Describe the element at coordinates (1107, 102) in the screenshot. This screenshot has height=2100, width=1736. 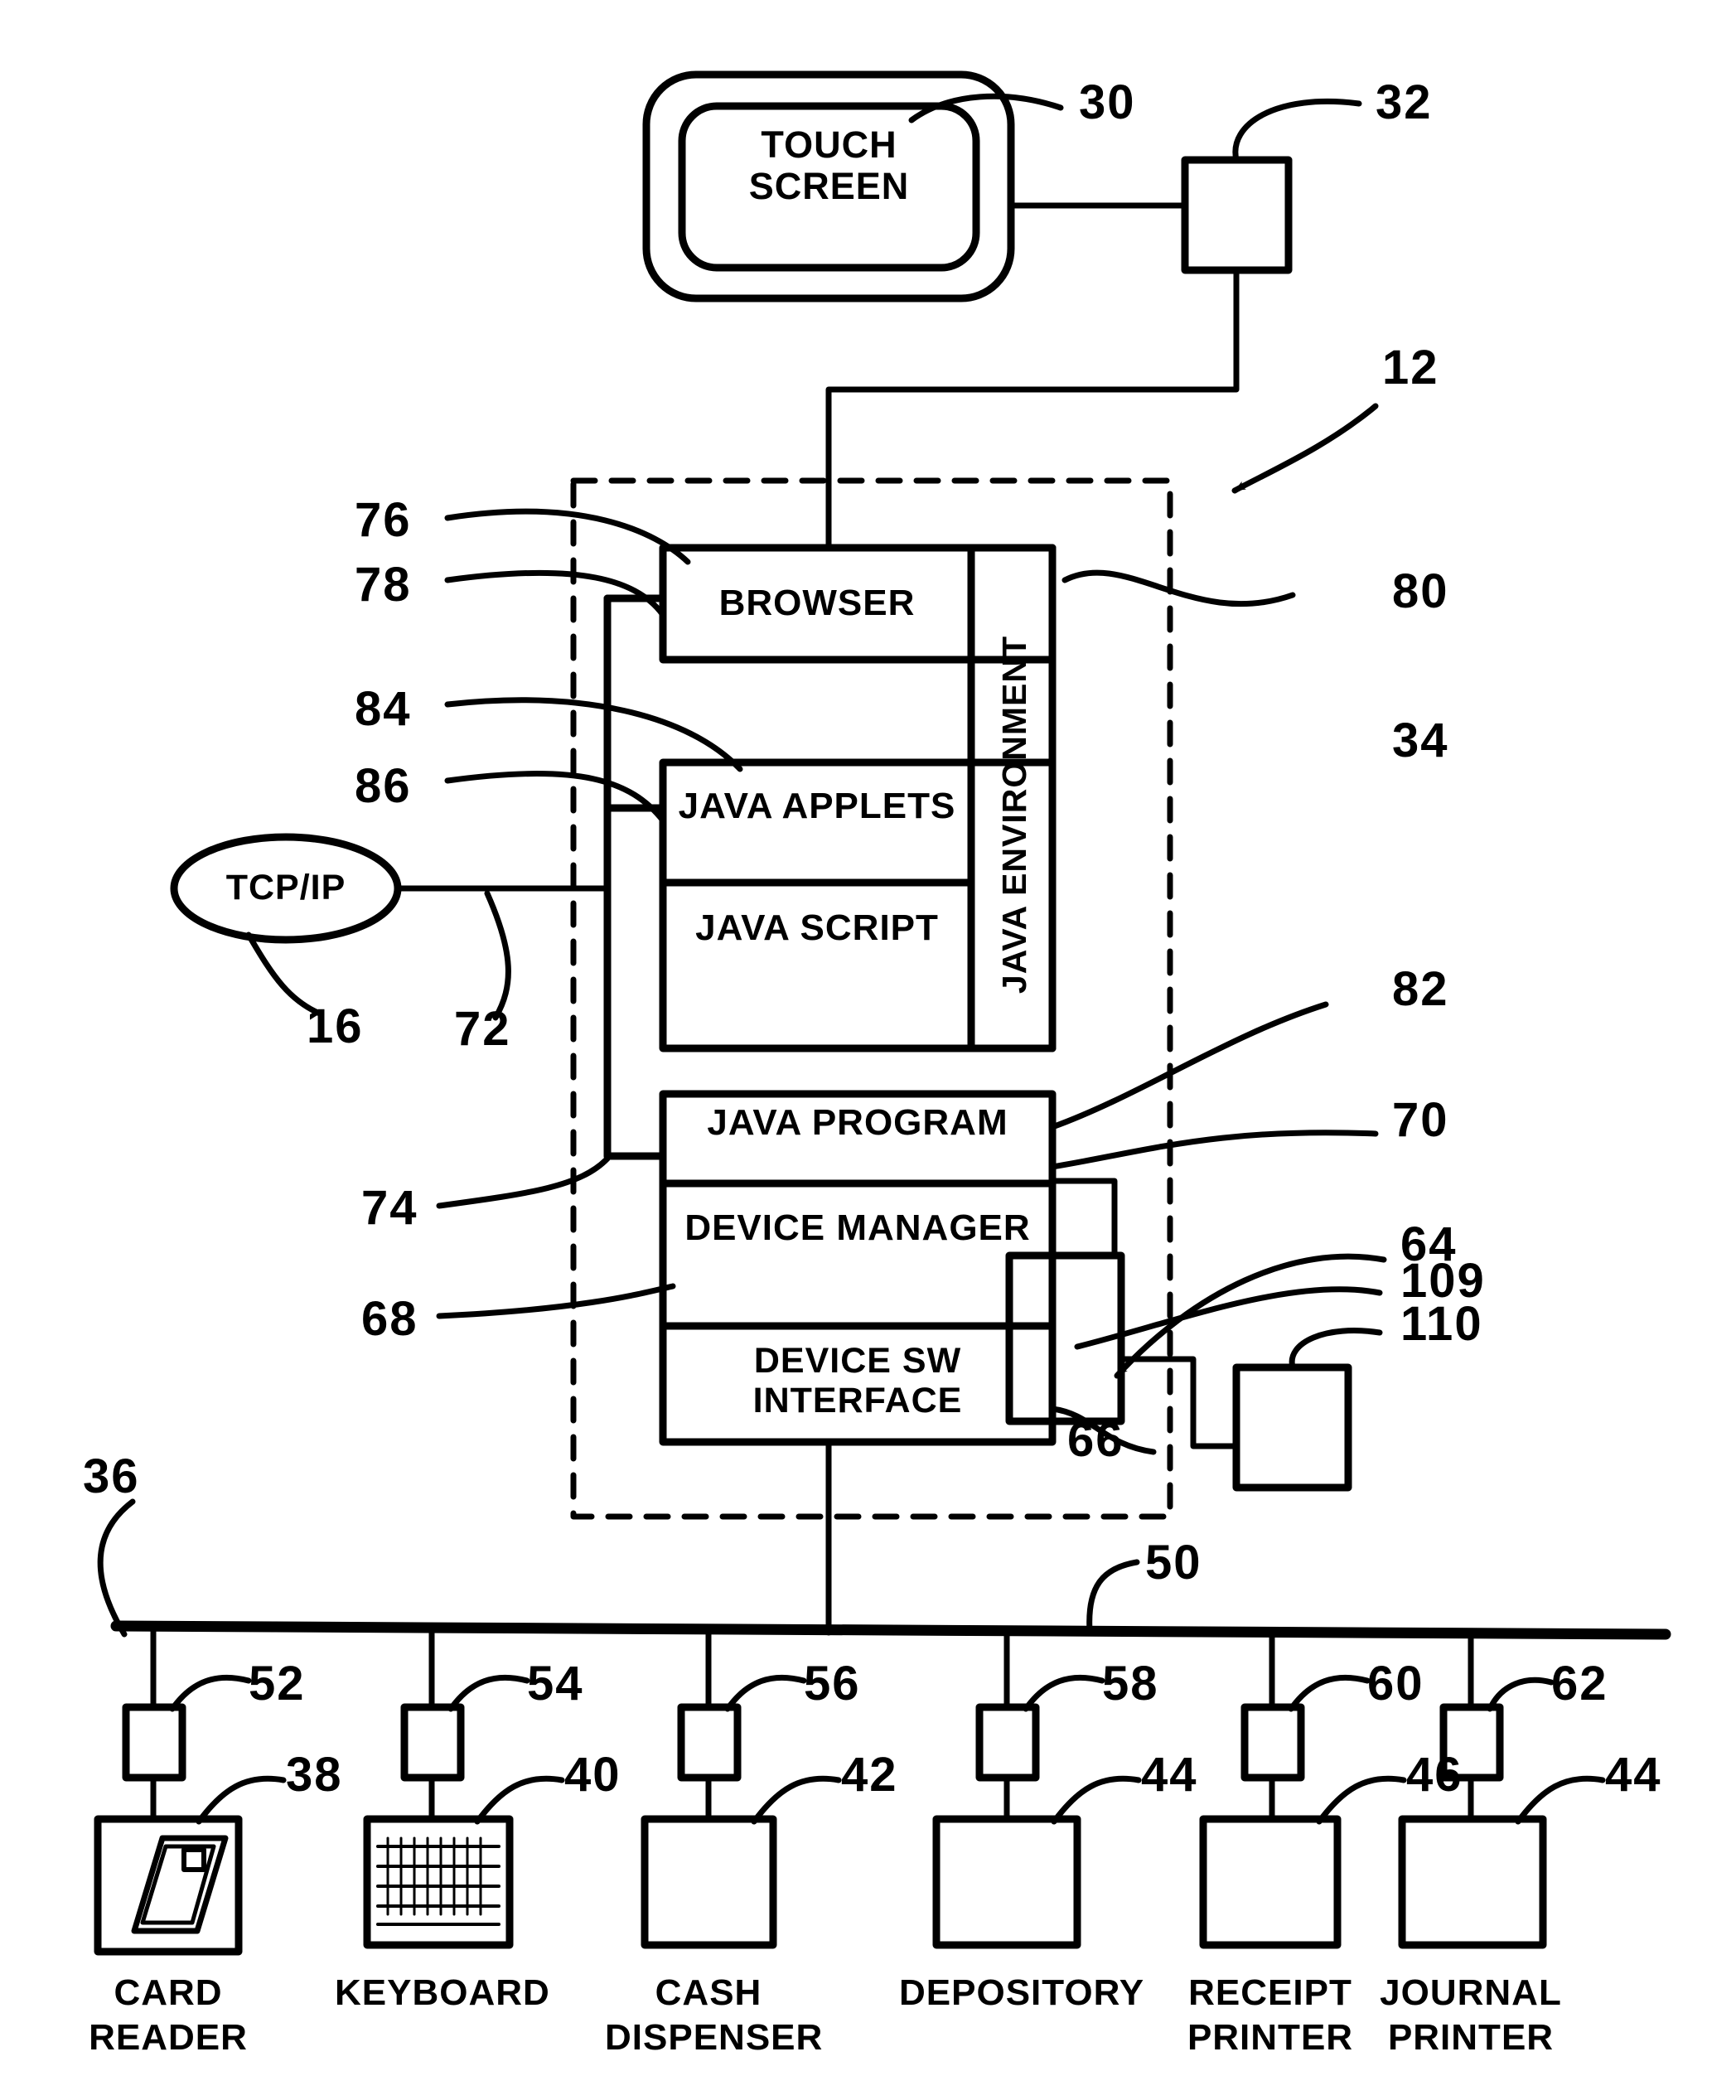
I see `ref-30: 30` at that location.